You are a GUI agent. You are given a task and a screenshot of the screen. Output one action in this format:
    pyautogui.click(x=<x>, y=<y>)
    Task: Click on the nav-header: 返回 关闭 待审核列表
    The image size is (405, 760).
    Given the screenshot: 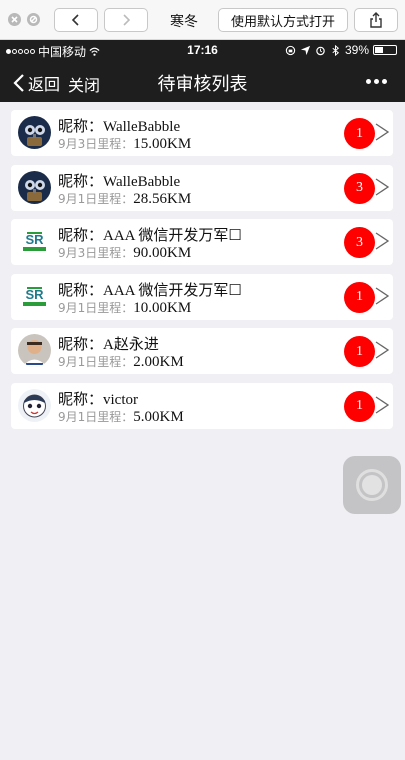 What is the action you would take?
    pyautogui.click(x=202, y=81)
    